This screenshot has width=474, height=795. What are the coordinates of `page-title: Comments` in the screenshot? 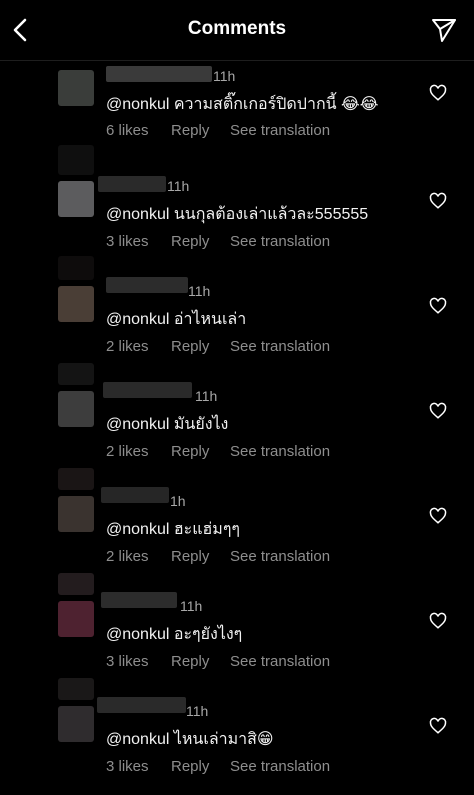 It's located at (237, 28).